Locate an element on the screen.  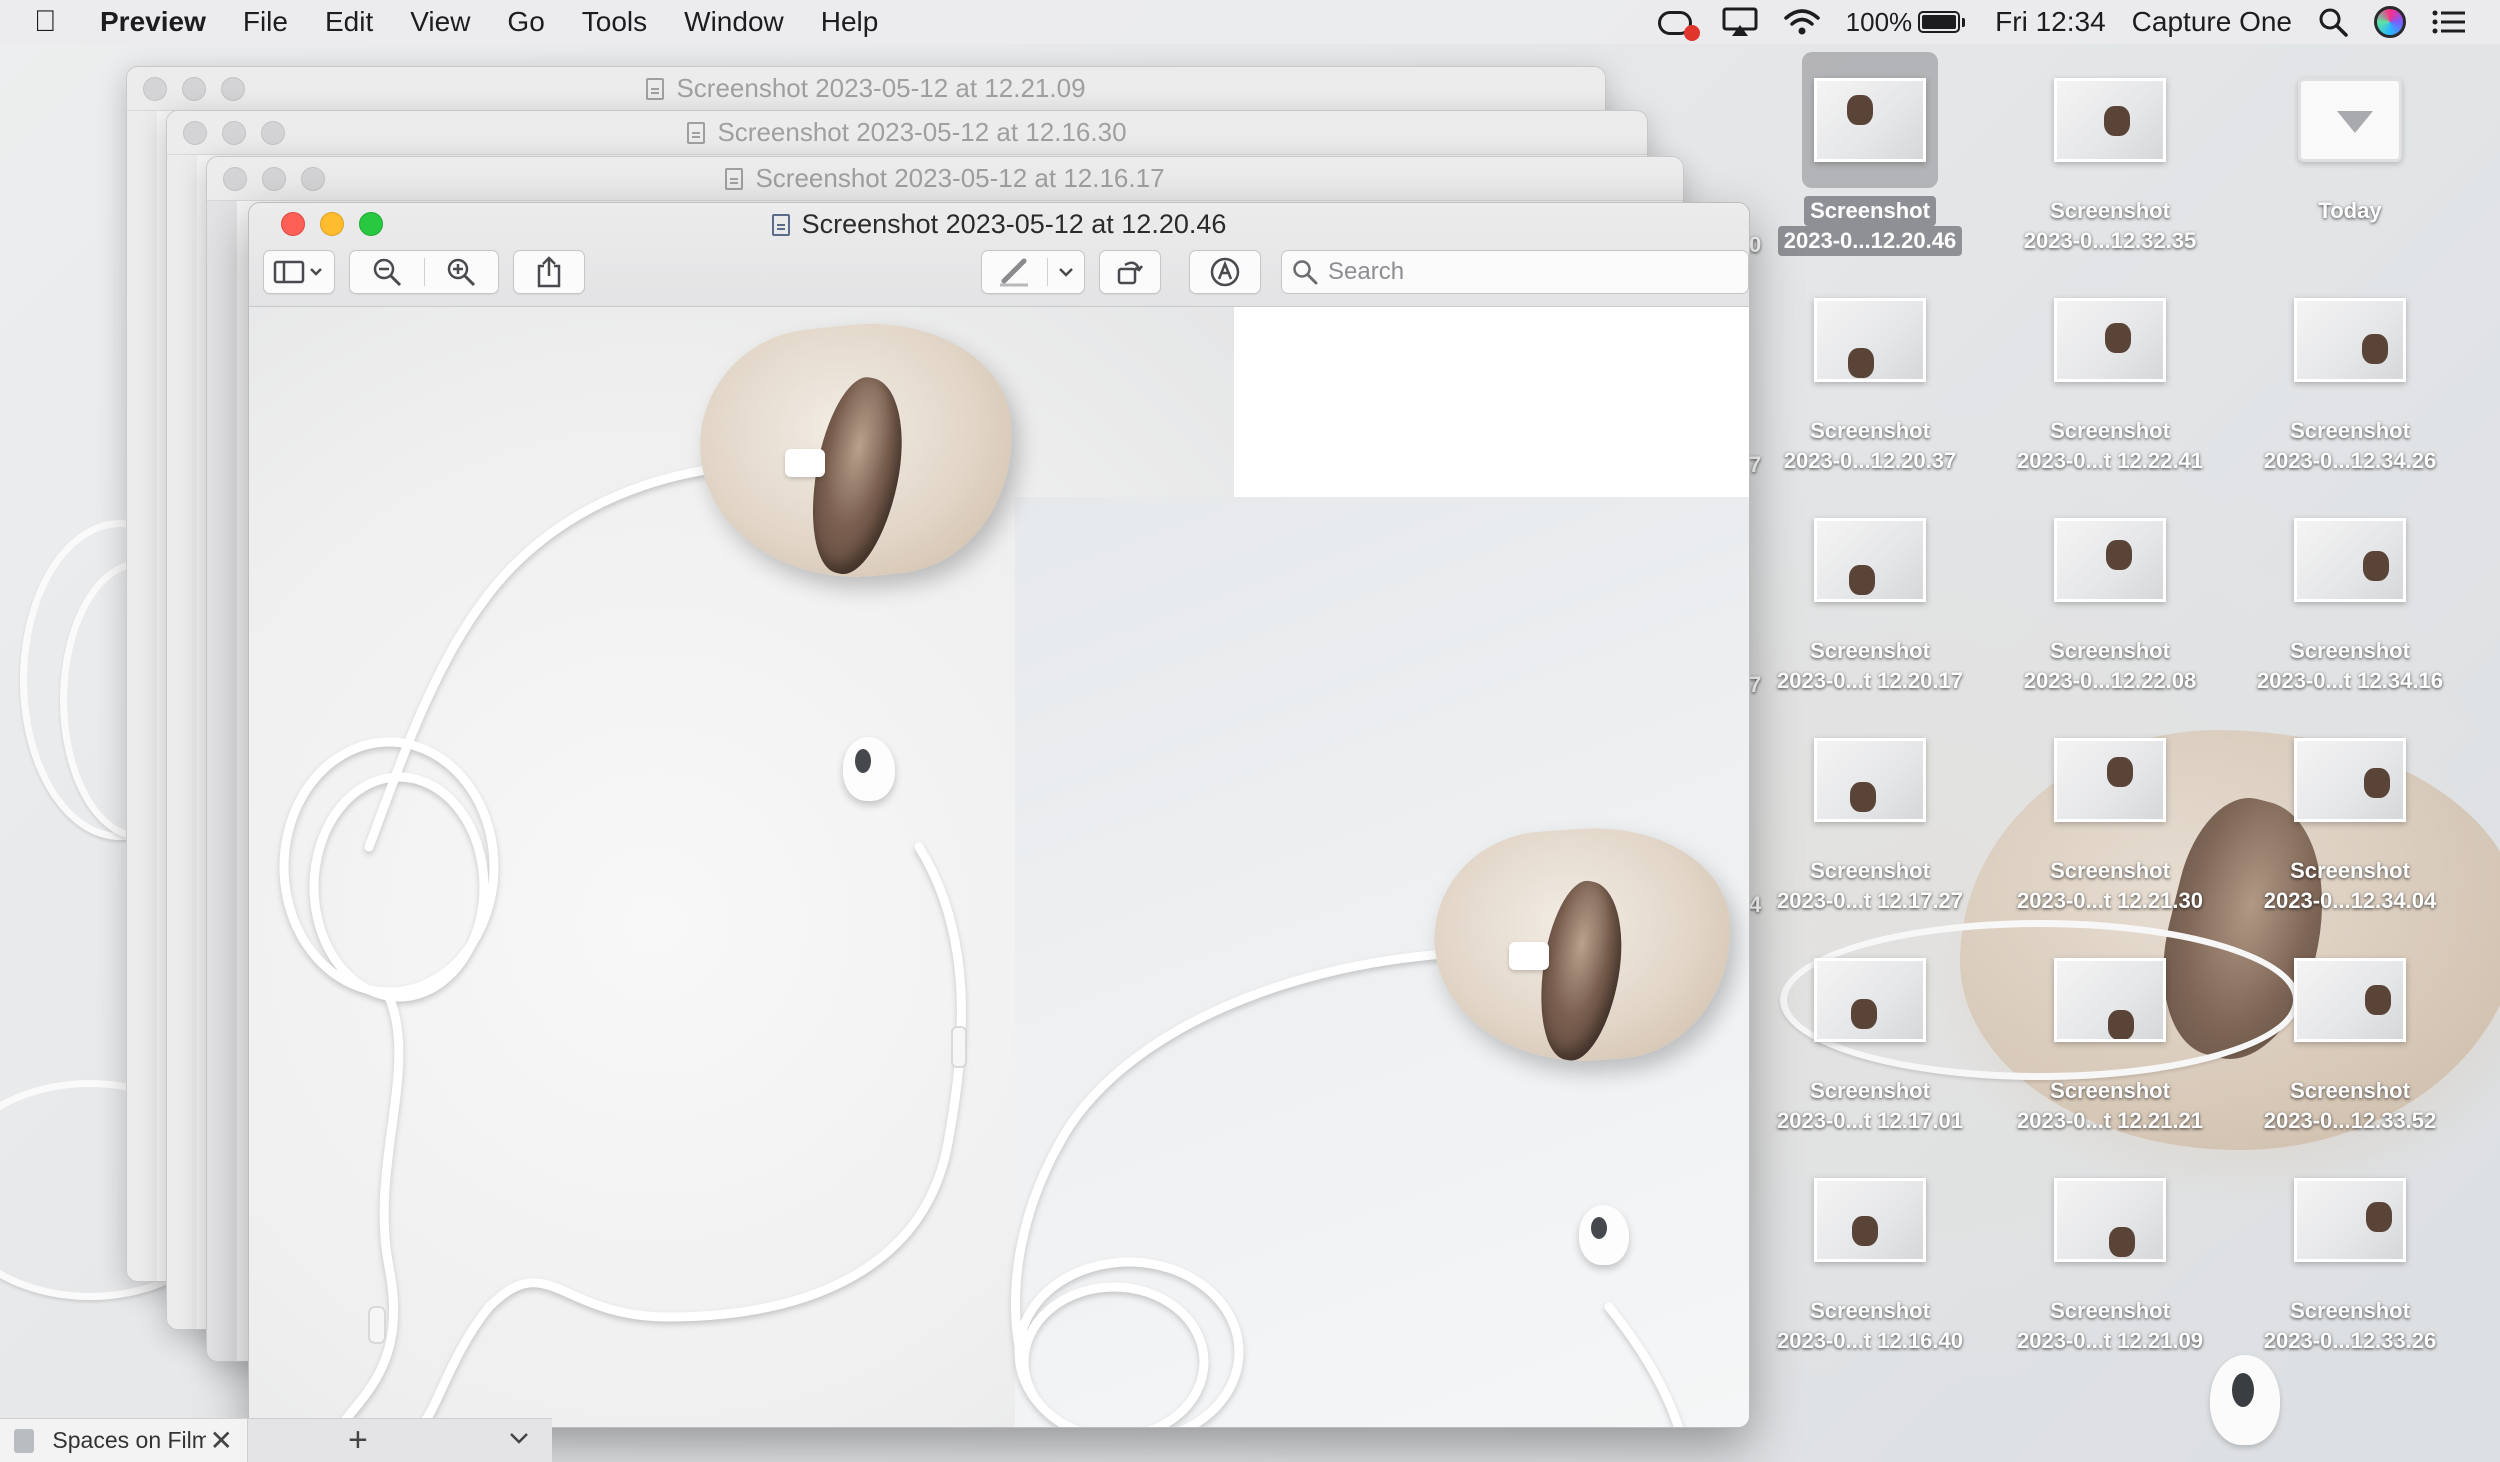
desktop-file-icon: Screenshot 2023-0...t 12.21.30 is located at coordinates (2110, 814).